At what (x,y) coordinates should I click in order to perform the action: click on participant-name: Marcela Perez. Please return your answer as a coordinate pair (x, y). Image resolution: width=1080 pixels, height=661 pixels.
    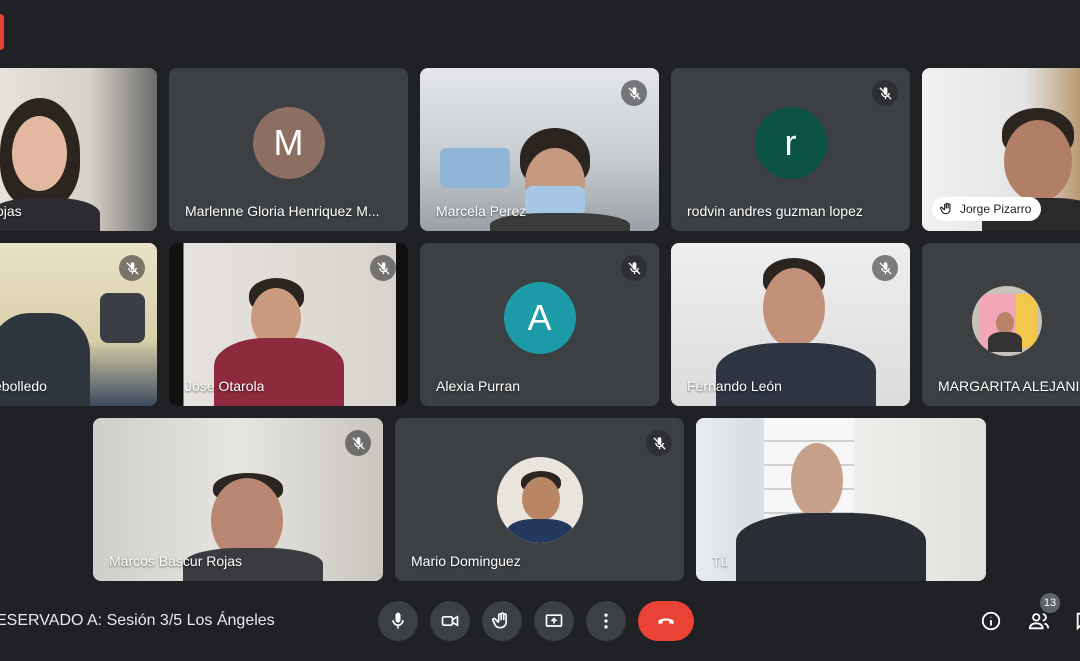
    Looking at the image, I should click on (481, 211).